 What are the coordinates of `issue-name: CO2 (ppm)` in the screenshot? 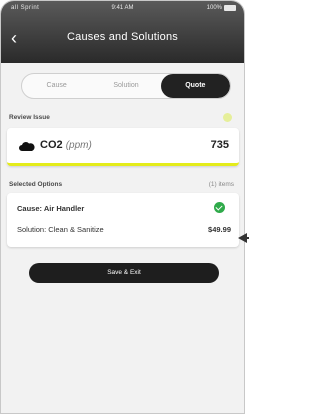 It's located at (66, 145).